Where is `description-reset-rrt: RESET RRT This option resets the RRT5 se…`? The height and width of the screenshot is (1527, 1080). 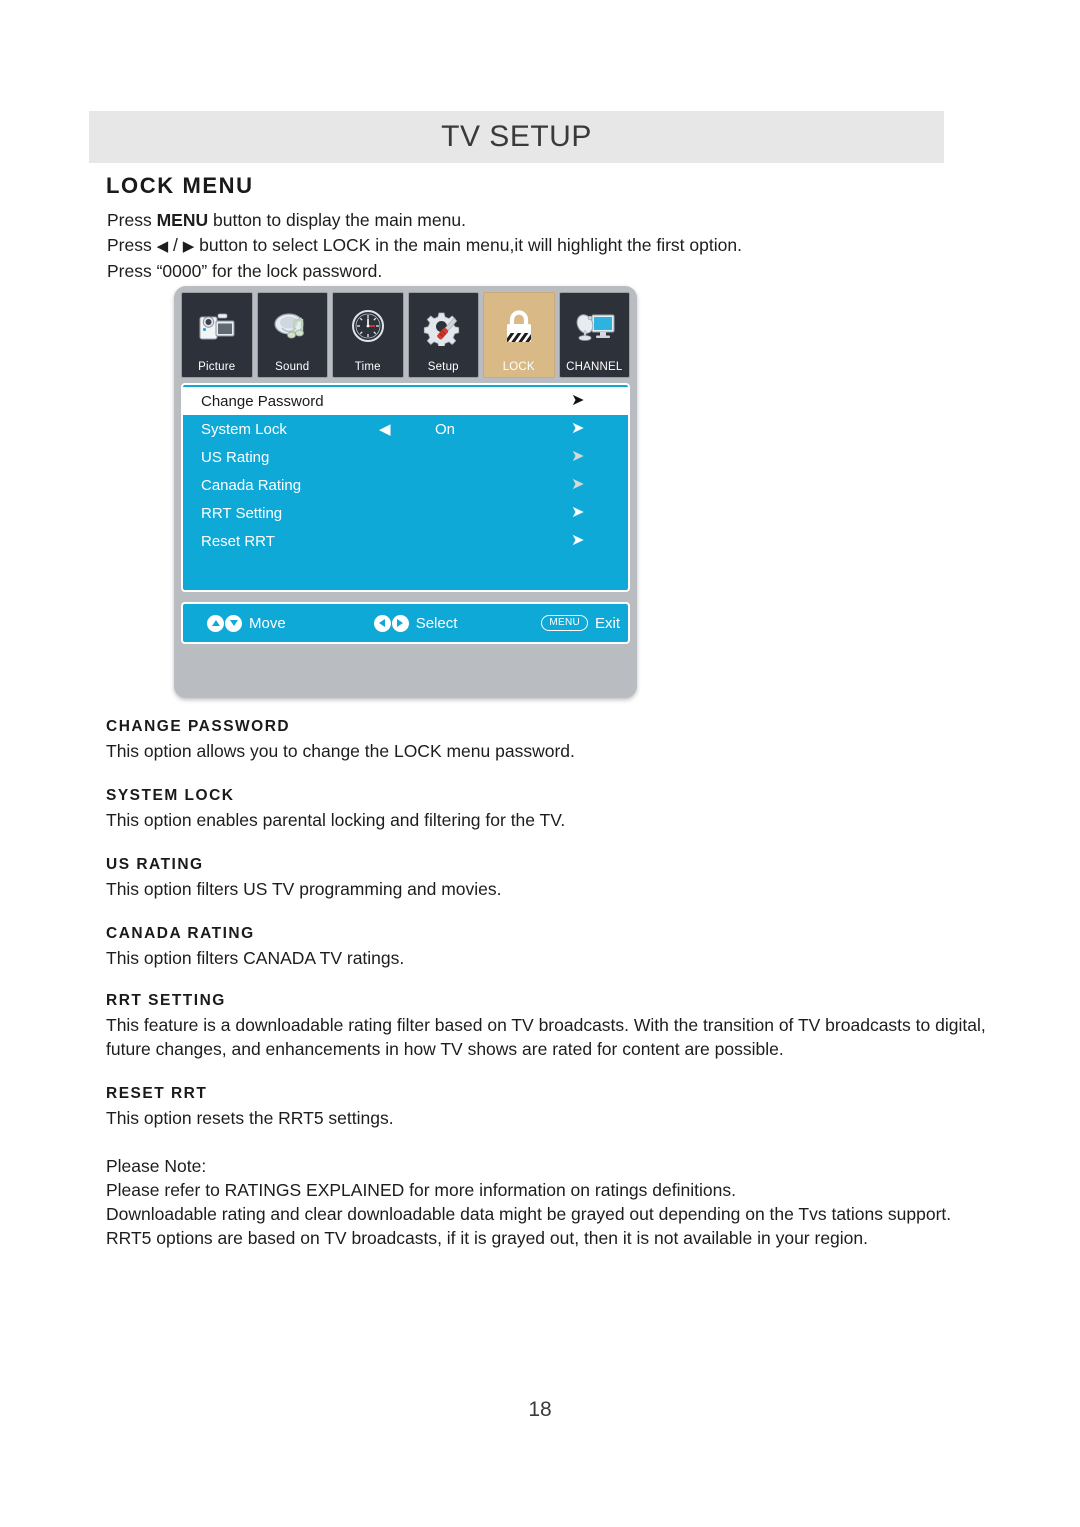
description-reset-rrt: RESET RRT This option resets the RRT5 se… is located at coordinates (546, 1107).